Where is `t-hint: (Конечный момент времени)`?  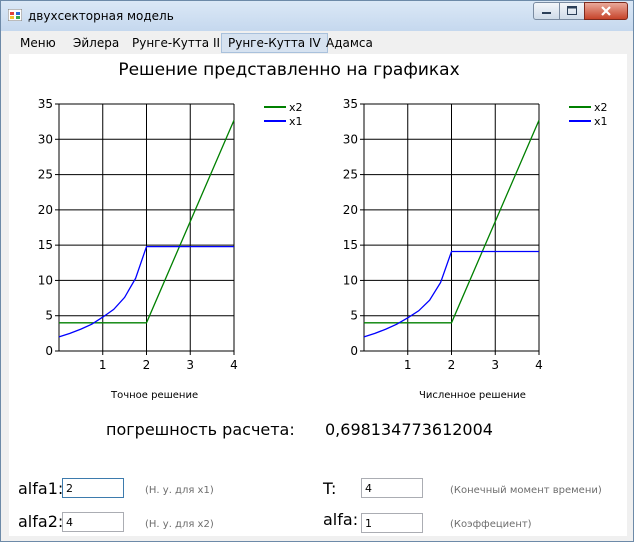 t-hint: (Конечный момент времени) is located at coordinates (526, 490).